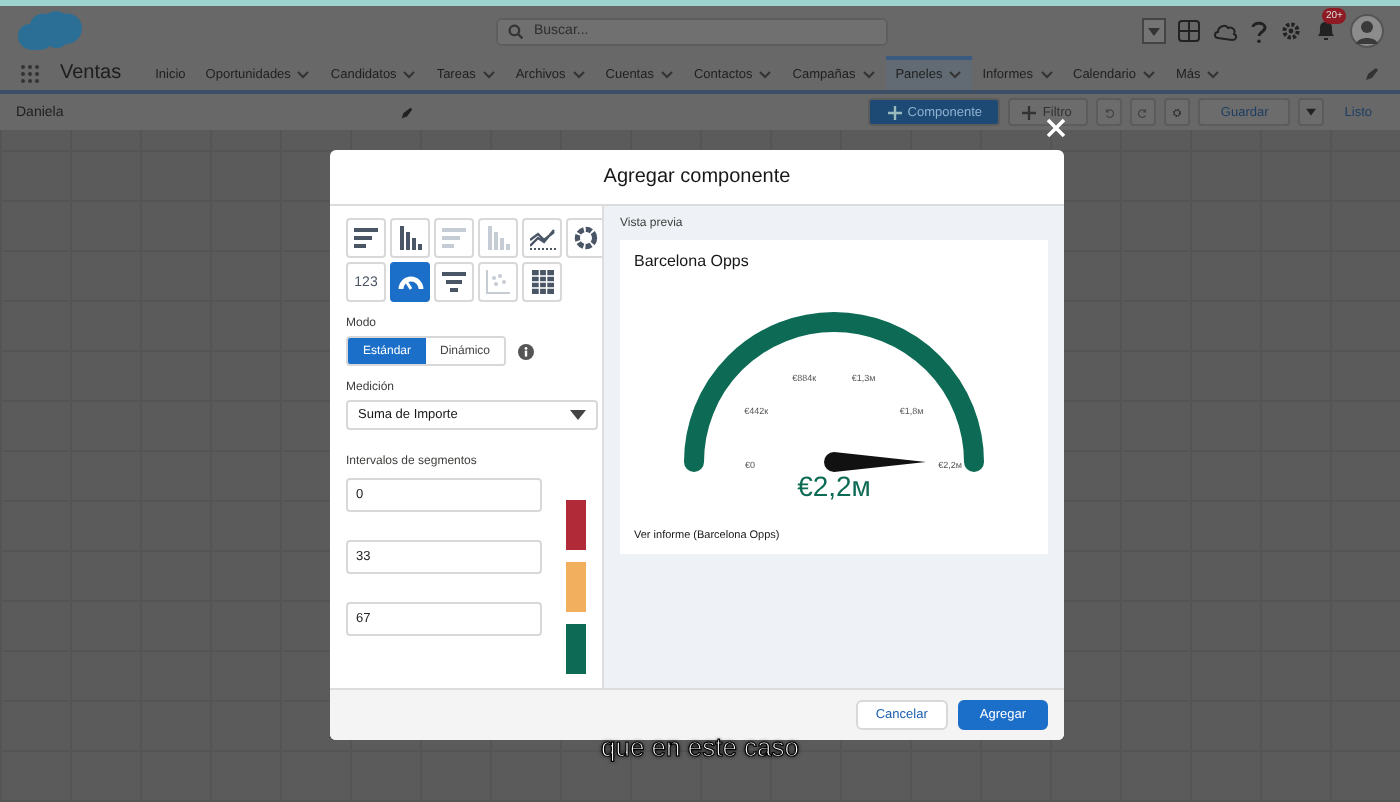 This screenshot has height=802, width=1400. I want to click on vbar-chart-type-button, so click(410, 238).